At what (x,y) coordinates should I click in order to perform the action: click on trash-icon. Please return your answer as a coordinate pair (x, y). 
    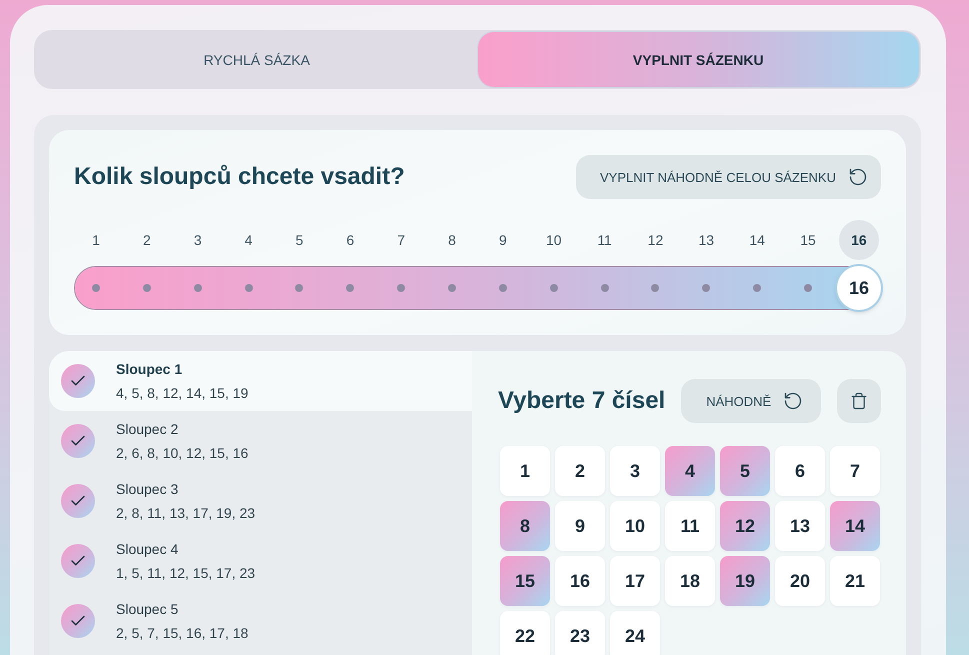
    Looking at the image, I should click on (859, 401).